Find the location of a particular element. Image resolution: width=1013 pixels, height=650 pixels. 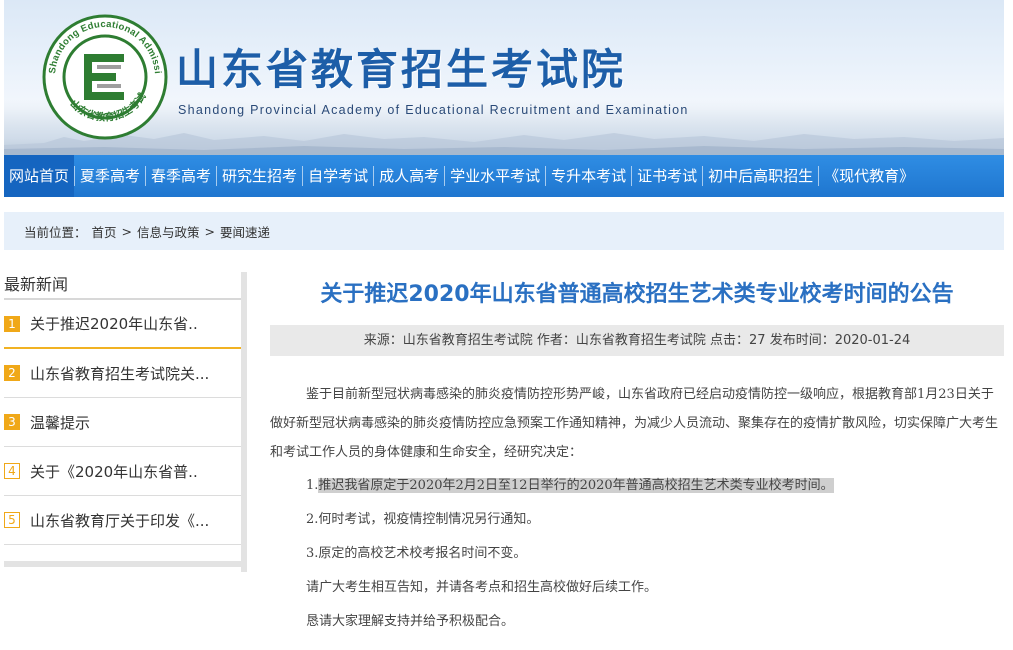

breadcrumb-prefix: 当前位置： is located at coordinates (55, 232).